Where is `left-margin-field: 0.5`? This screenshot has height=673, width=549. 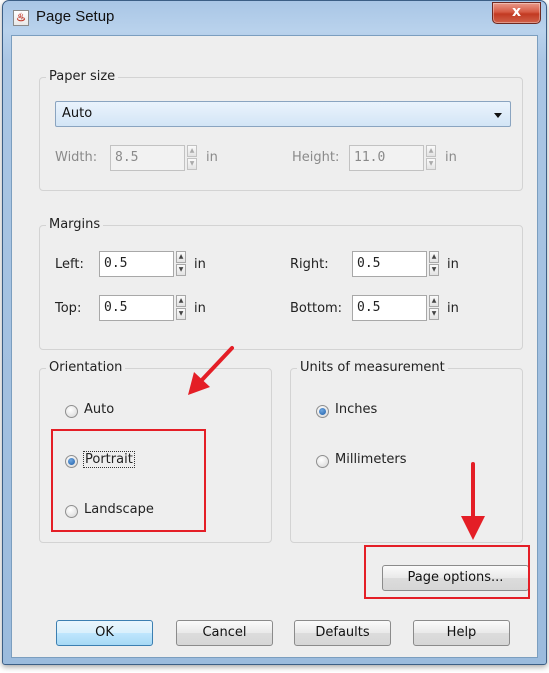 left-margin-field: 0.5 is located at coordinates (136, 264).